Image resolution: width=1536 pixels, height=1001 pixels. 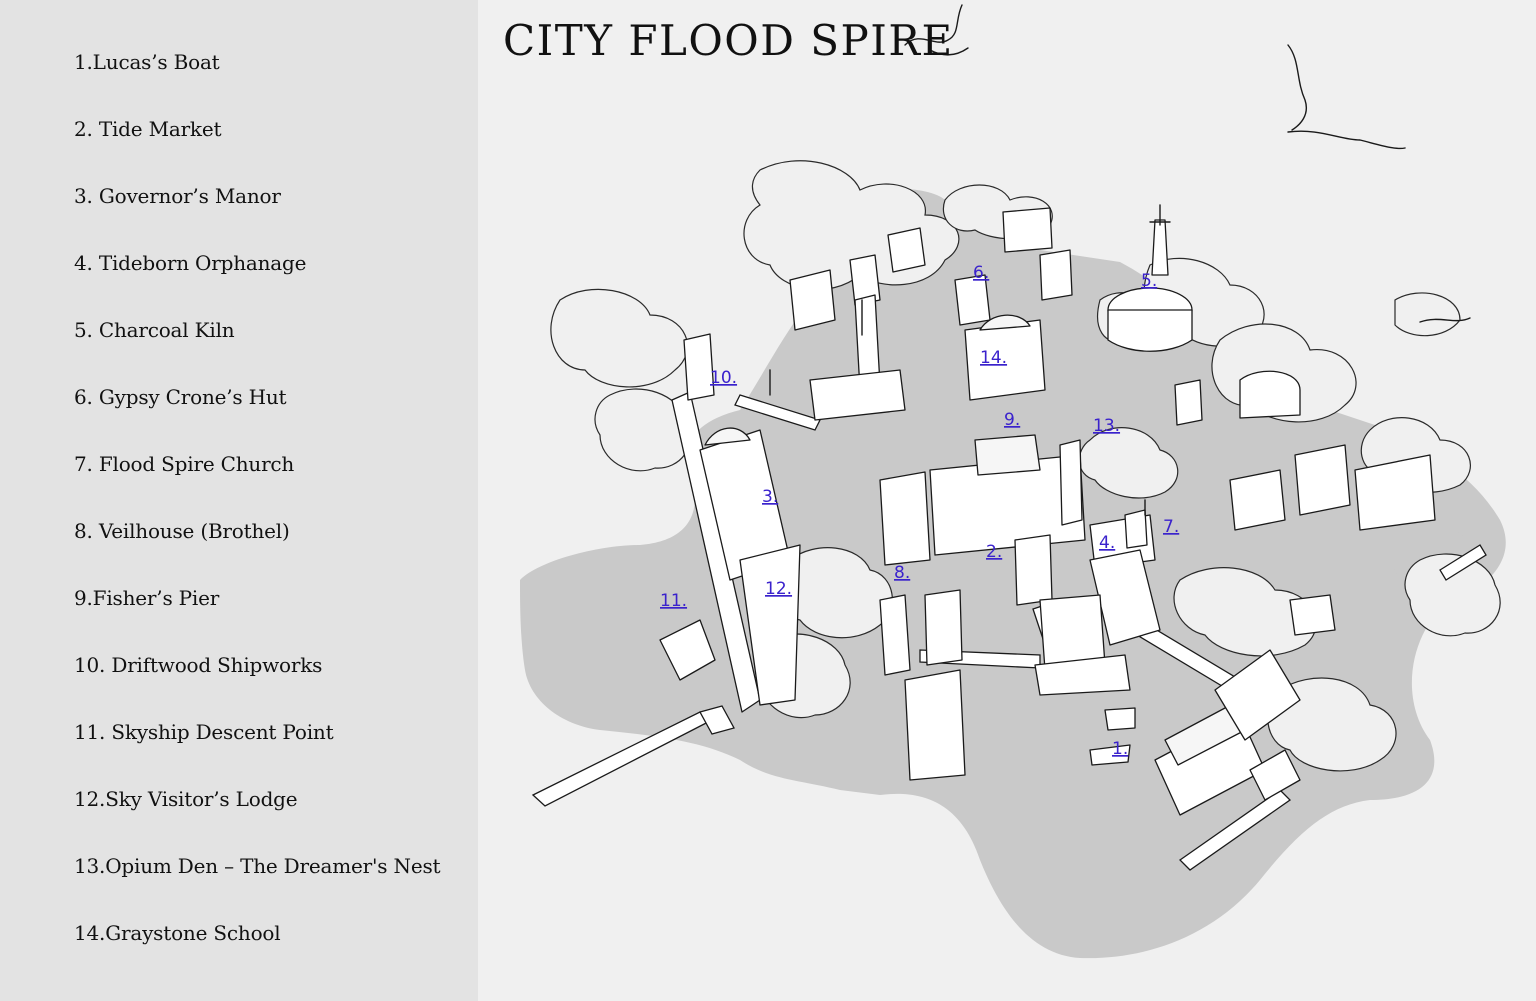 What do you see at coordinates (778, 589) in the screenshot?
I see `map-marker-12: 12.` at bounding box center [778, 589].